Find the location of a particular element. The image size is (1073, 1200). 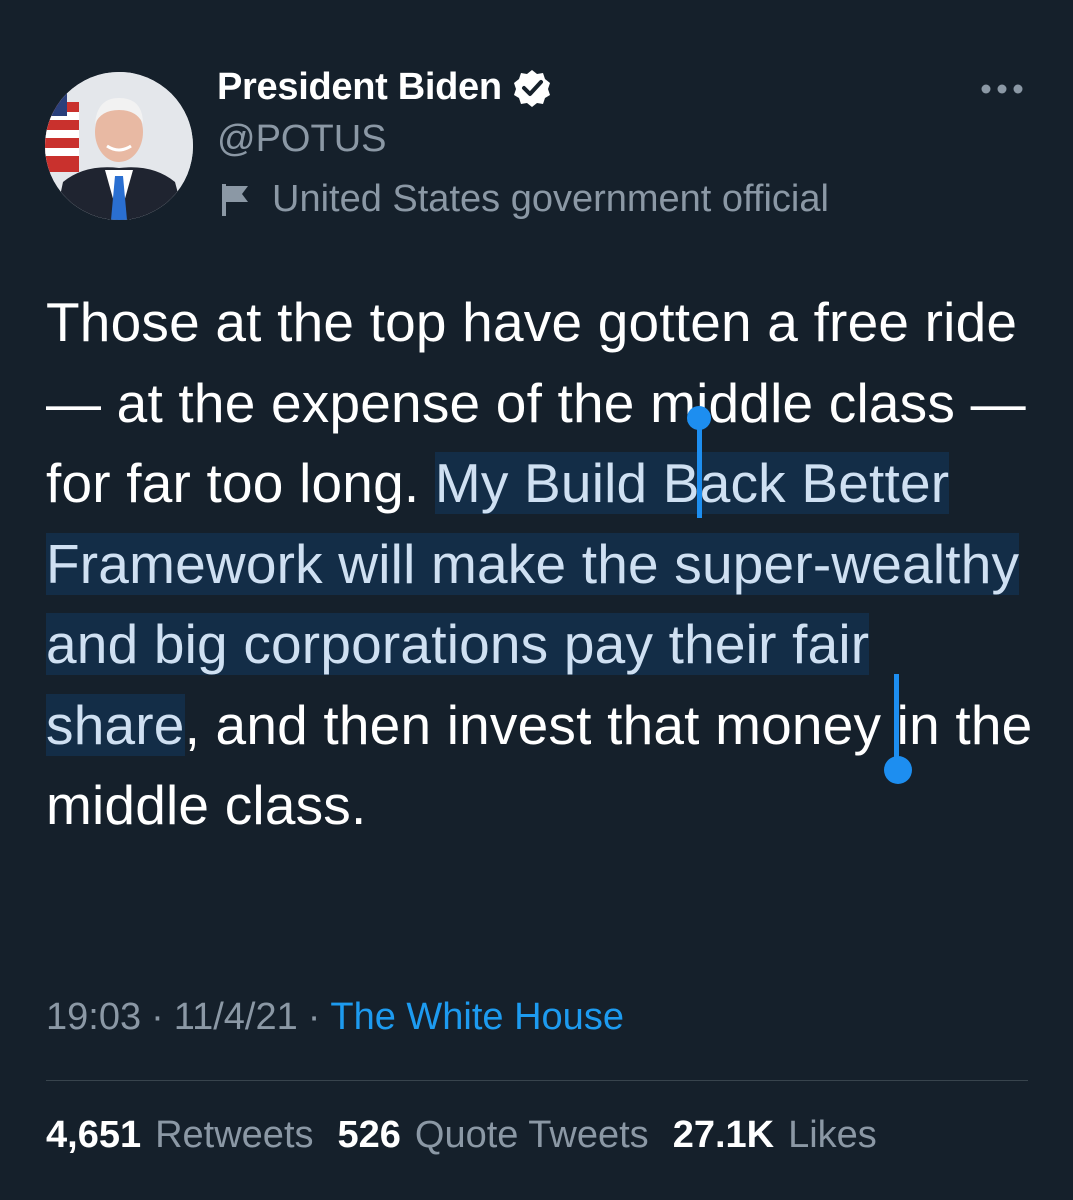

likes-label: Likes is located at coordinates (832, 1135).